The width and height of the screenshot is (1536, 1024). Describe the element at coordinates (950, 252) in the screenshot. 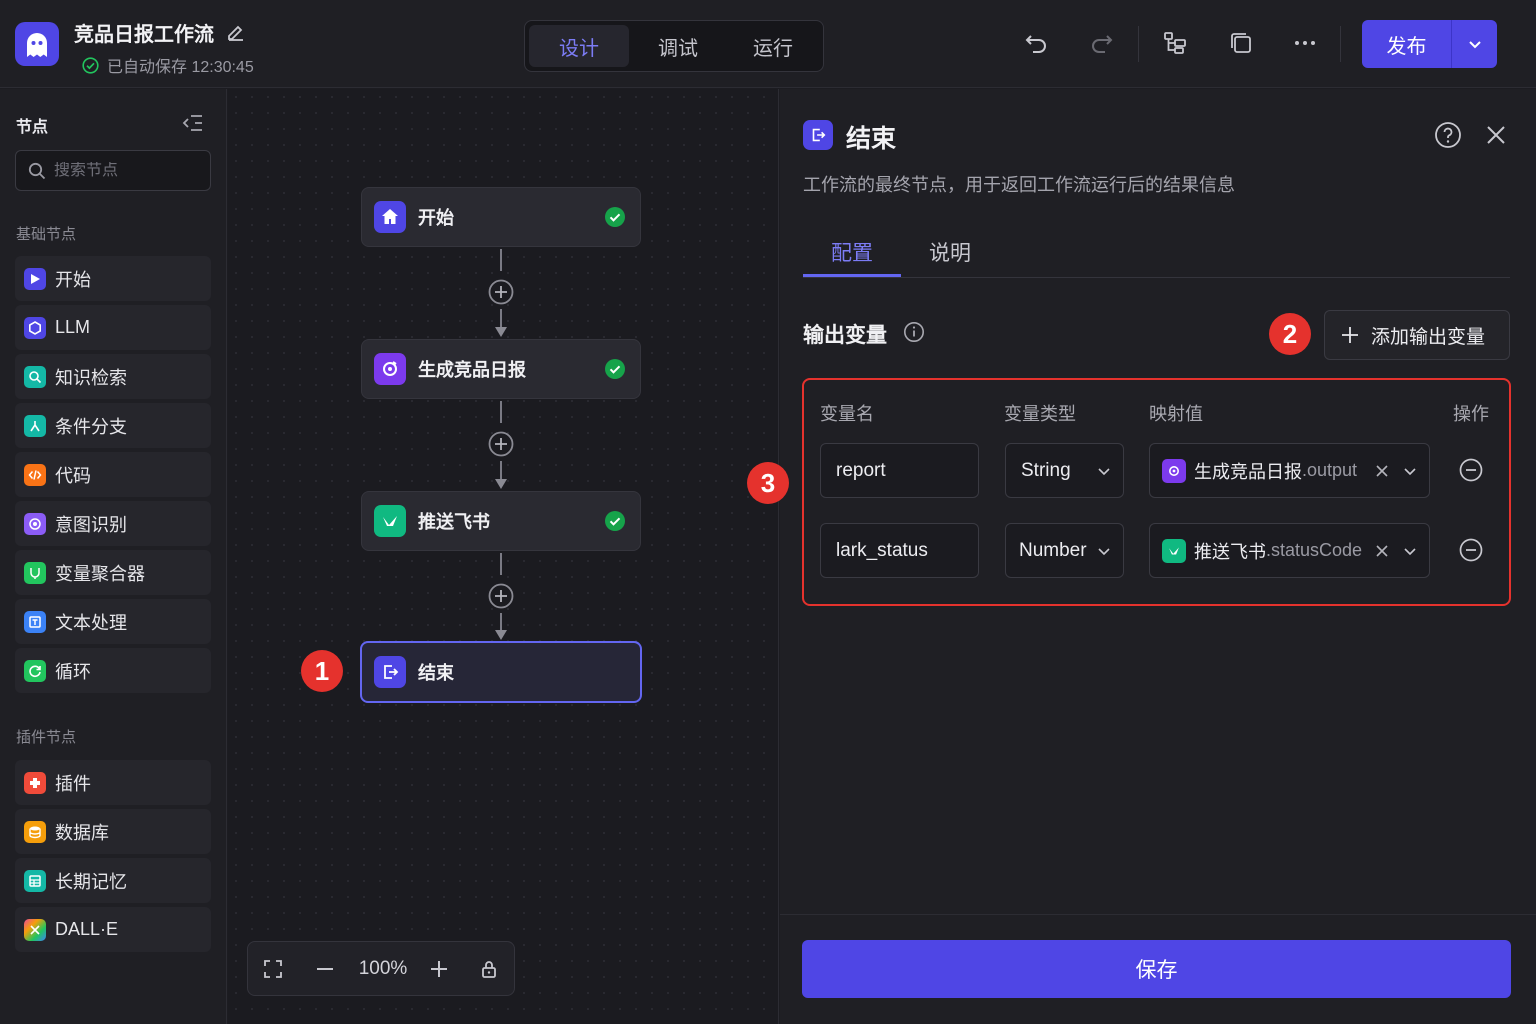

I see `tab-description: 说明` at that location.